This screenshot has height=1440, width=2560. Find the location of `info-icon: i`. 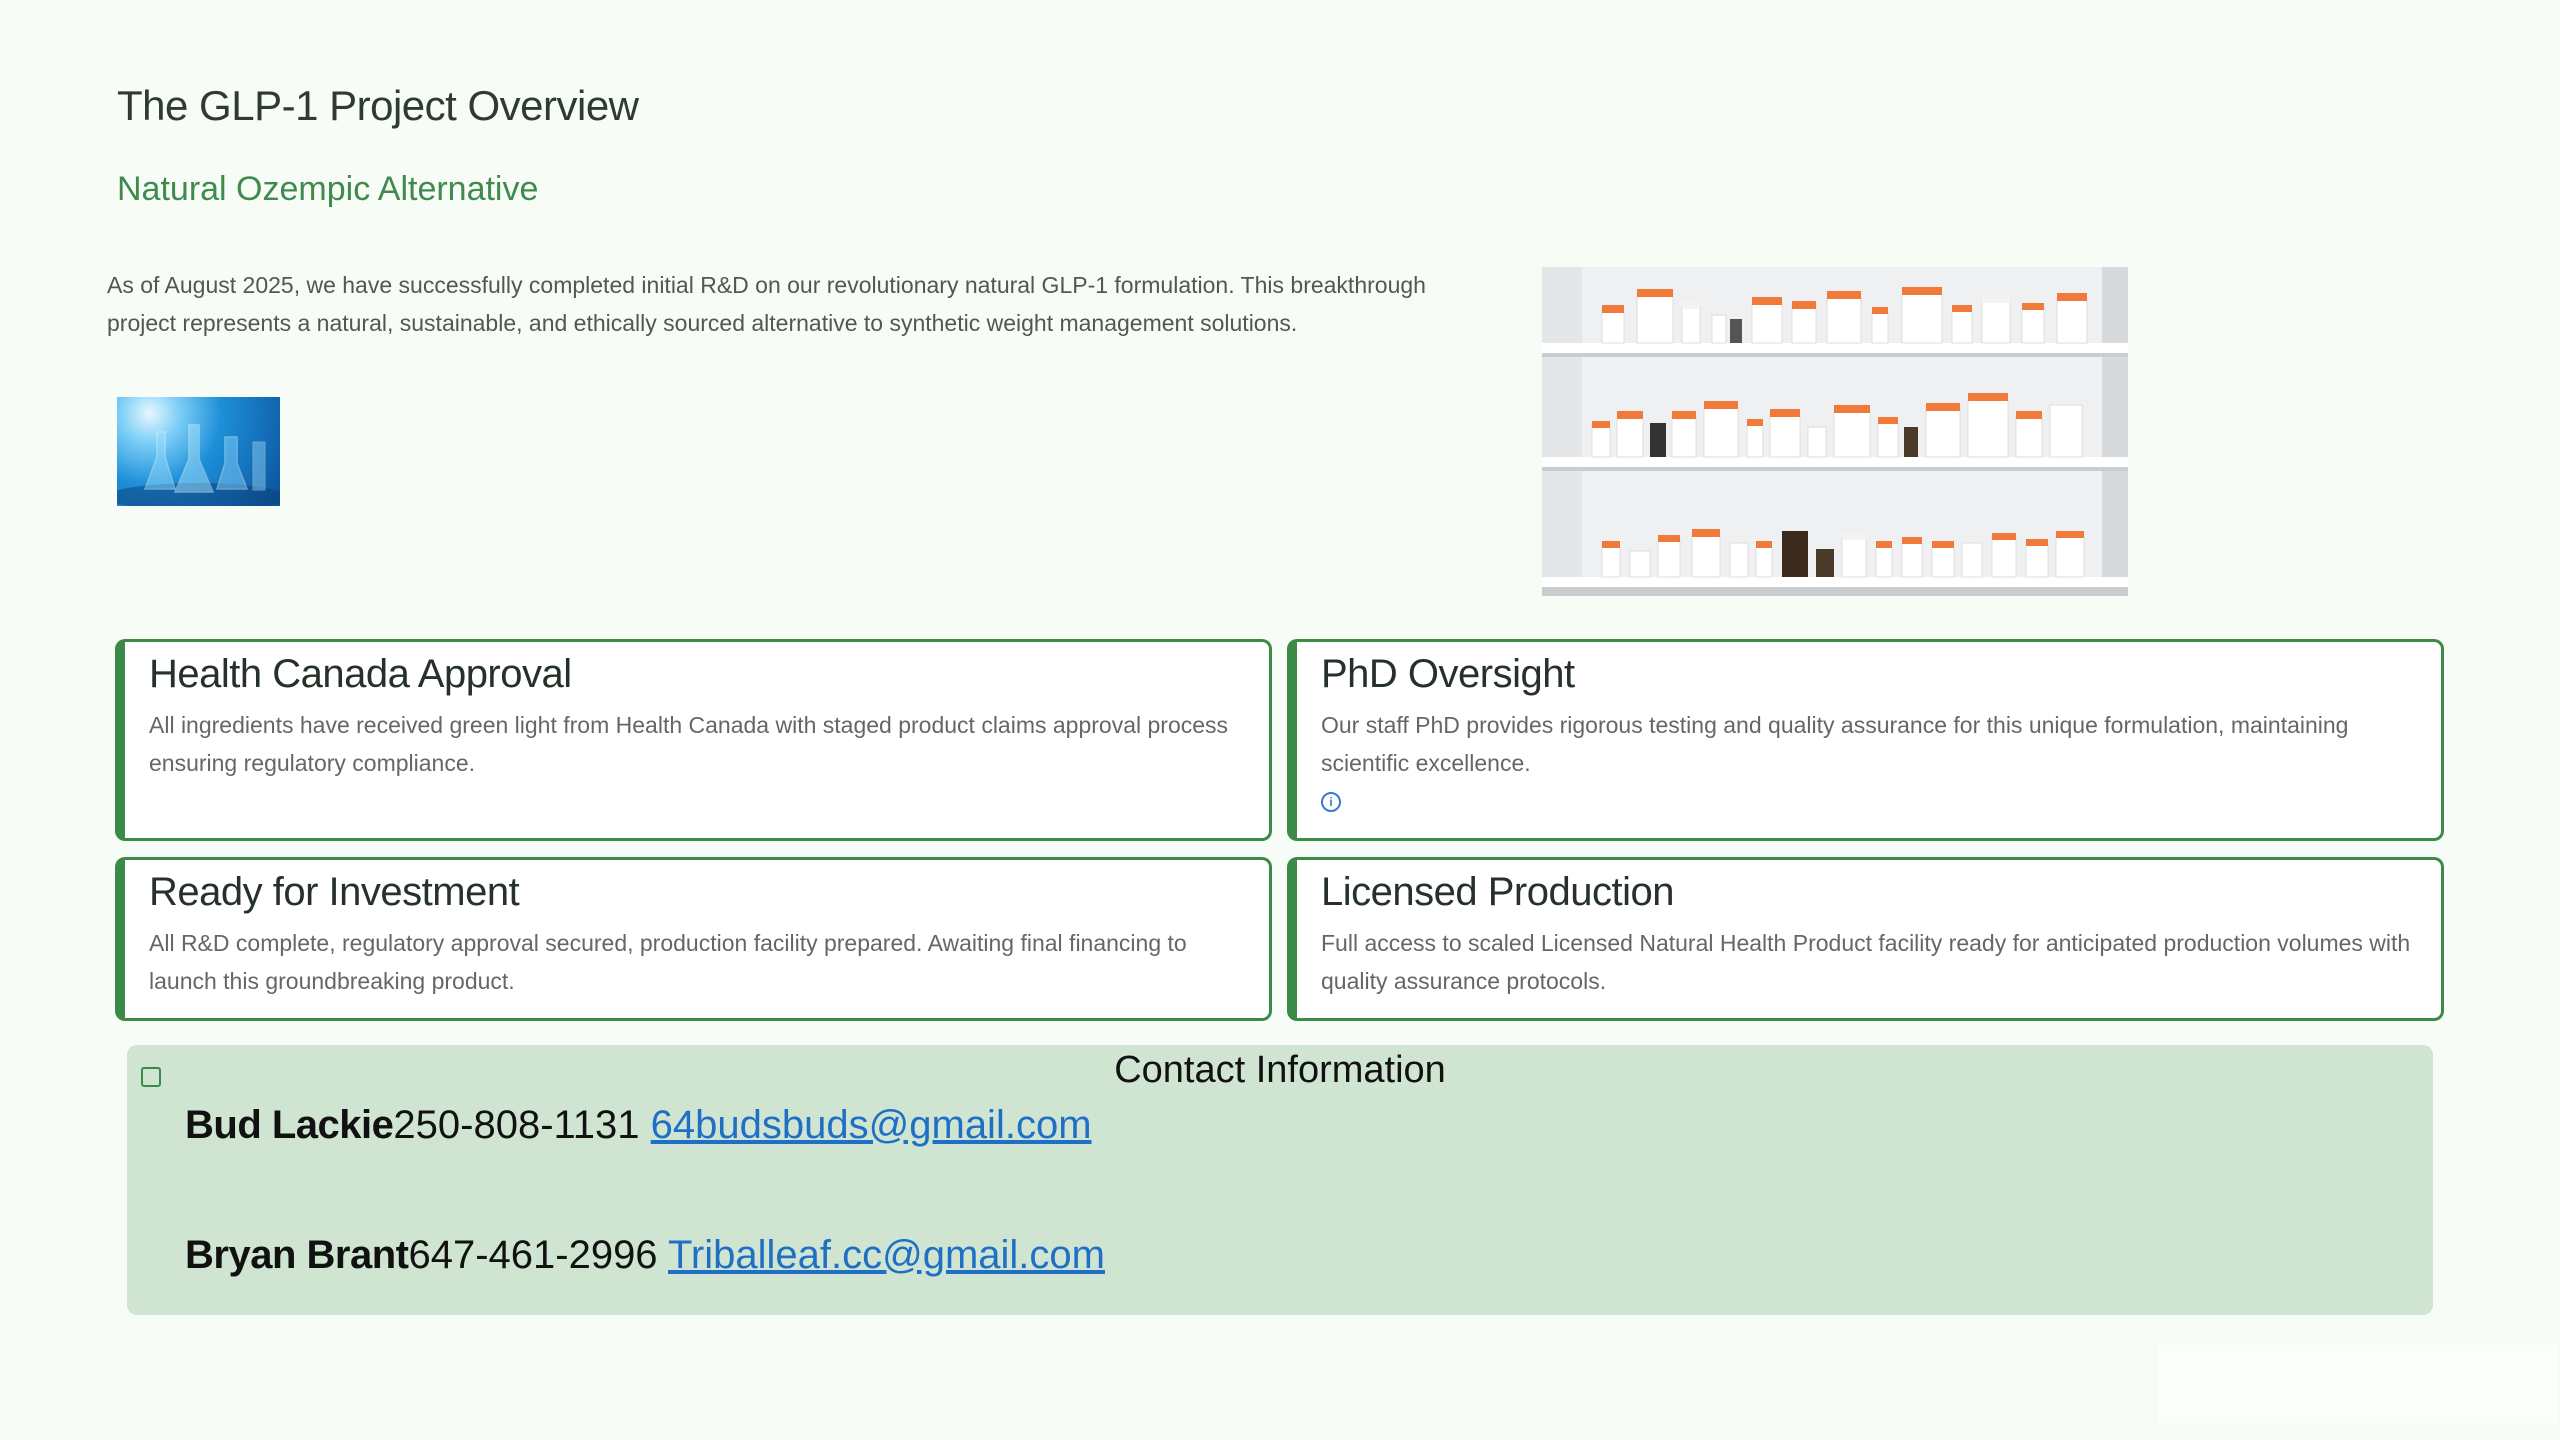

info-icon: i is located at coordinates (1331, 802).